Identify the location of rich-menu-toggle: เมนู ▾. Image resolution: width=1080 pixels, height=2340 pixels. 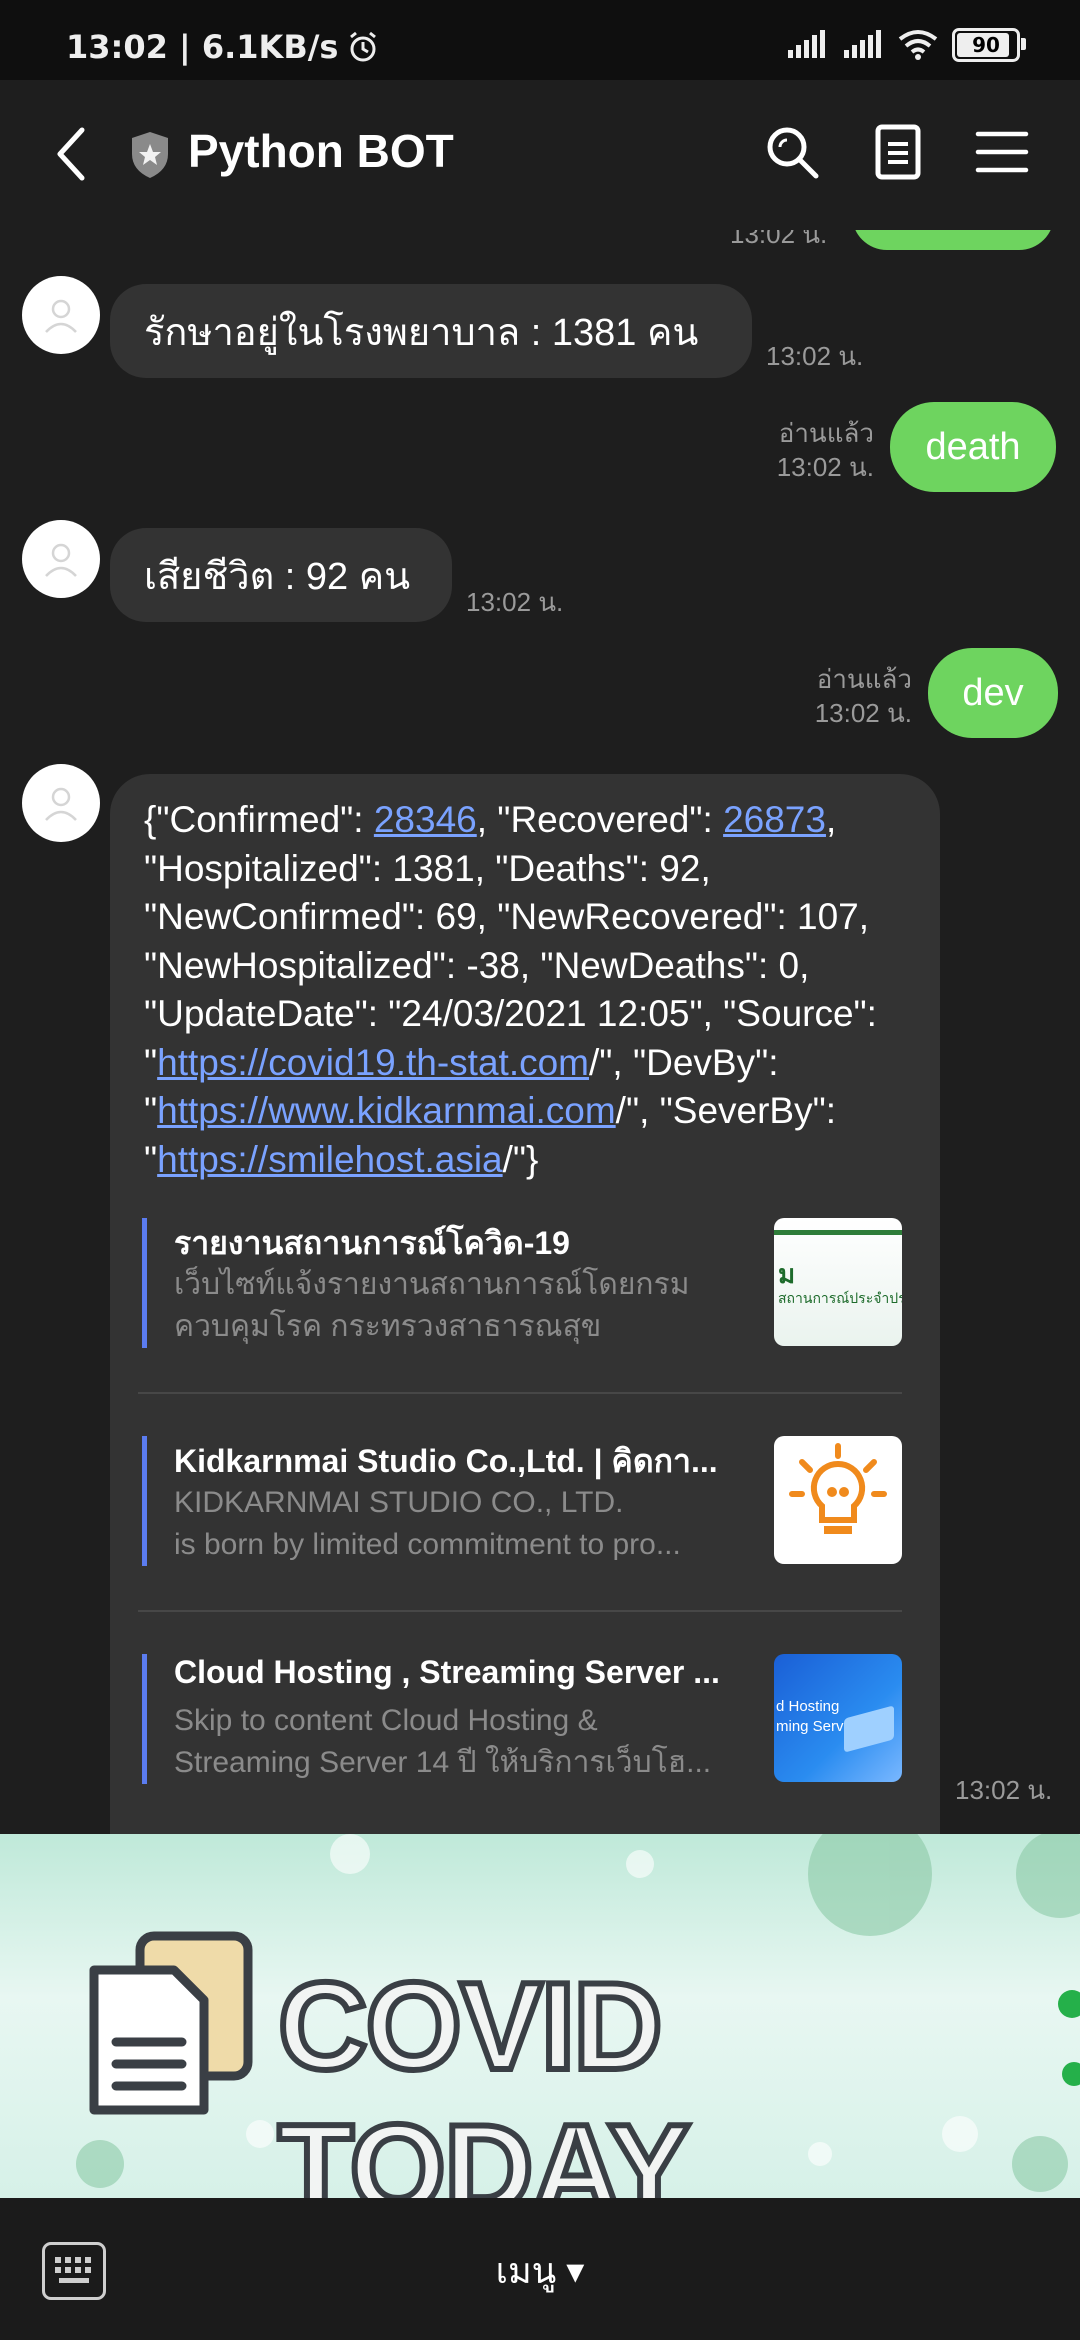
(540, 2270).